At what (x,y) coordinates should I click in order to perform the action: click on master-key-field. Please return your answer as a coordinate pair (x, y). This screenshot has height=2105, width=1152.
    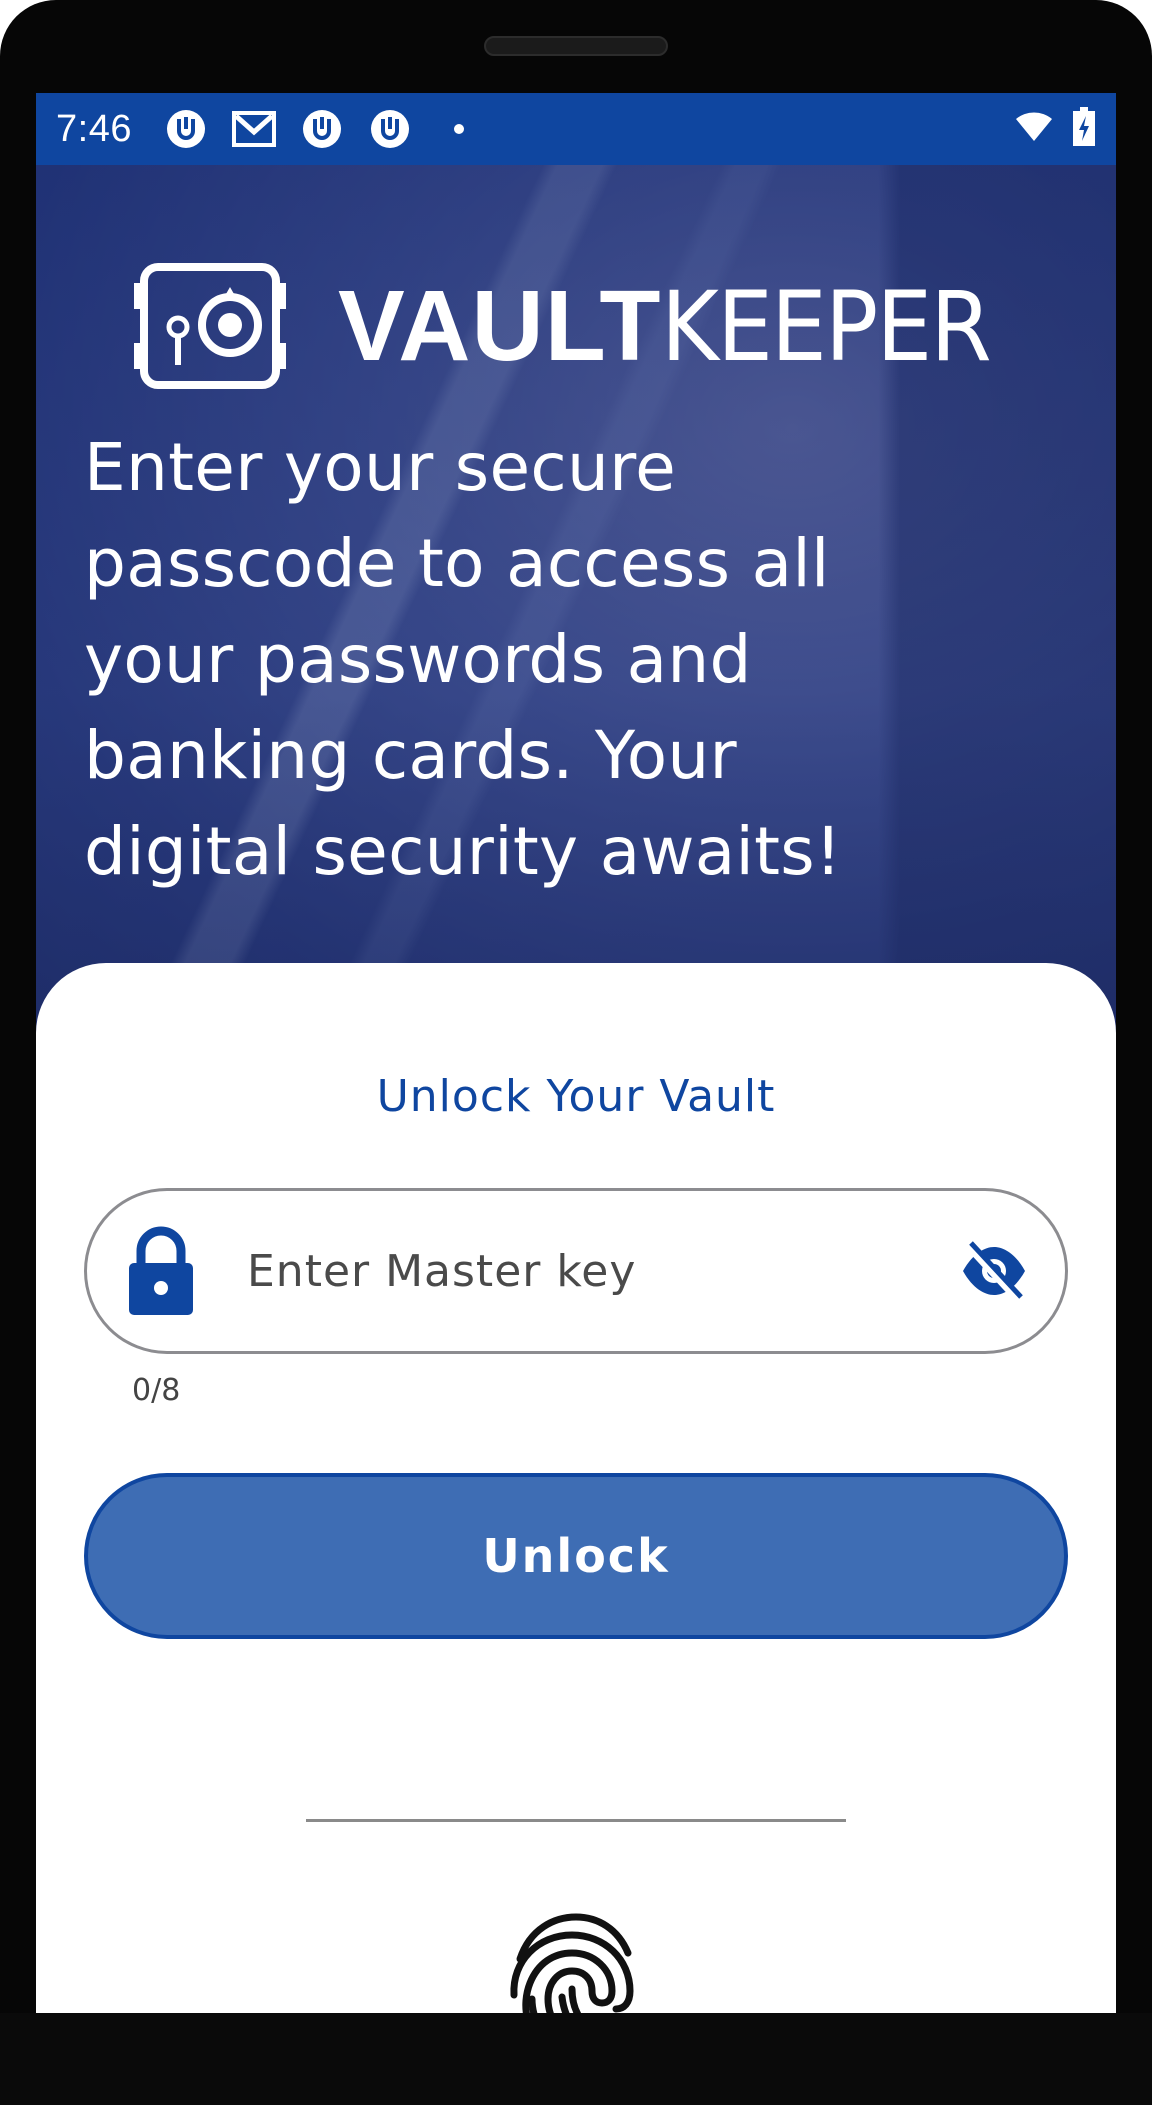
    Looking at the image, I should click on (576, 1271).